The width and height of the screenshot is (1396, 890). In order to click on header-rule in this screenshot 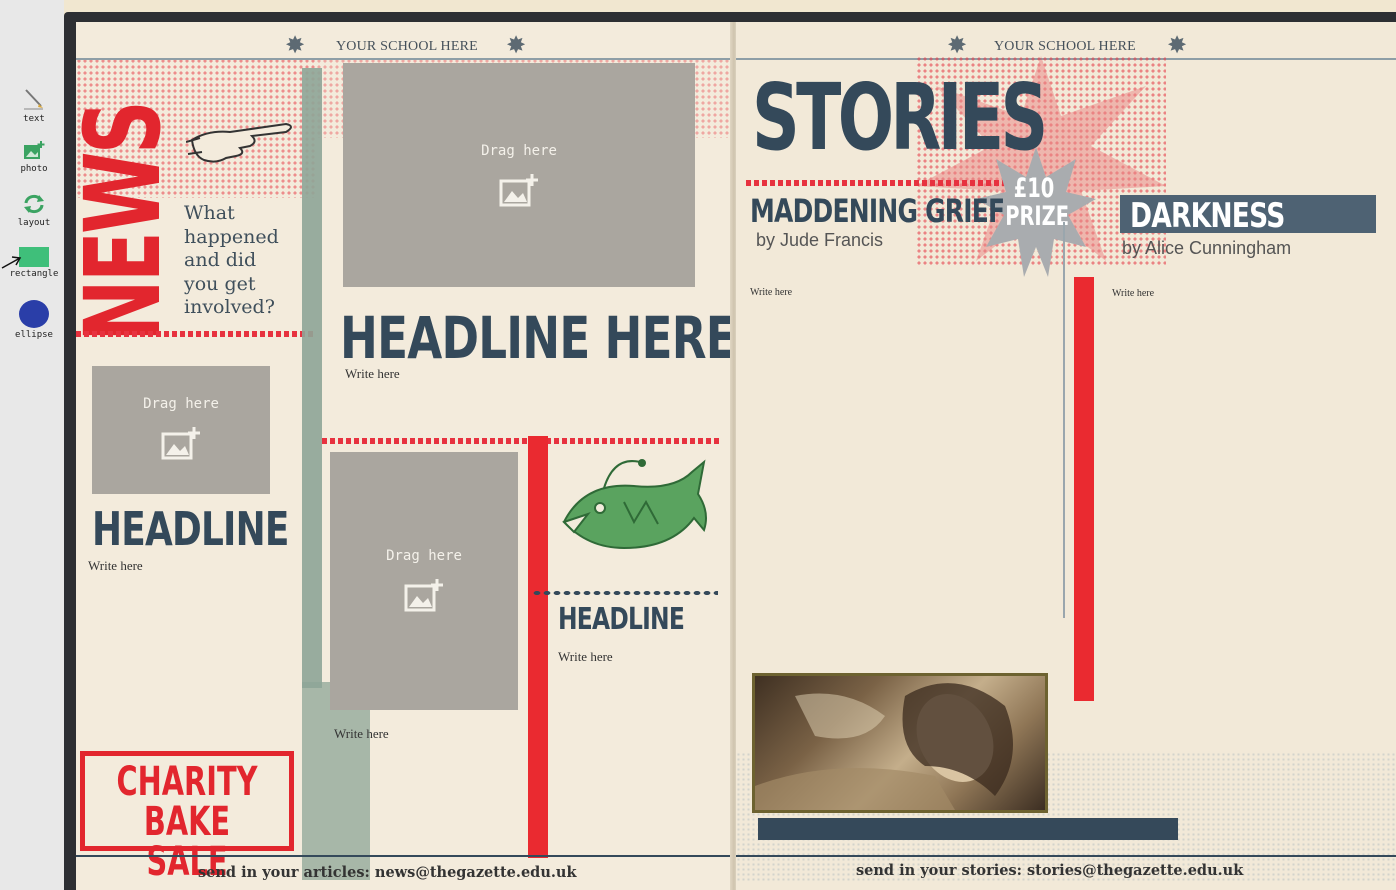, I will do `click(404, 59)`.